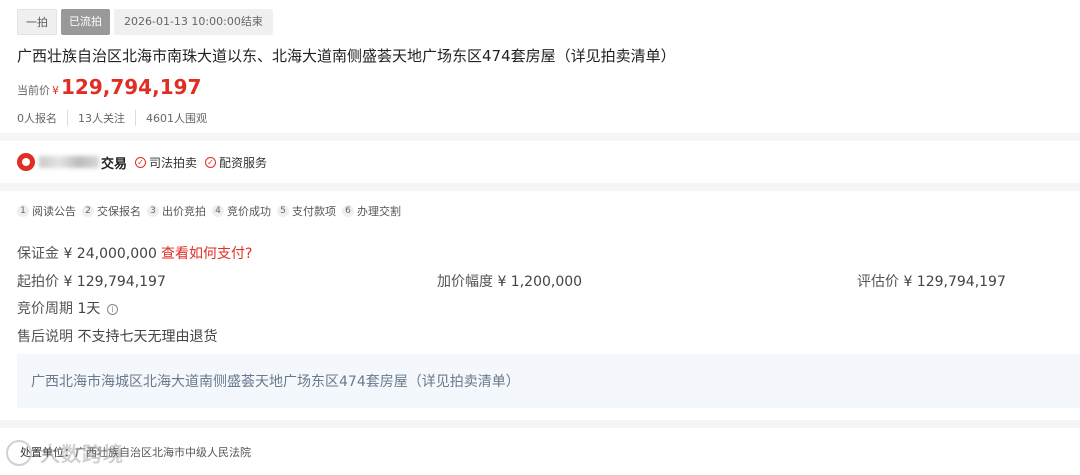 Image resolution: width=1080 pixels, height=475 pixels. Describe the element at coordinates (23, 211) in the screenshot. I see `step-number: 1` at that location.